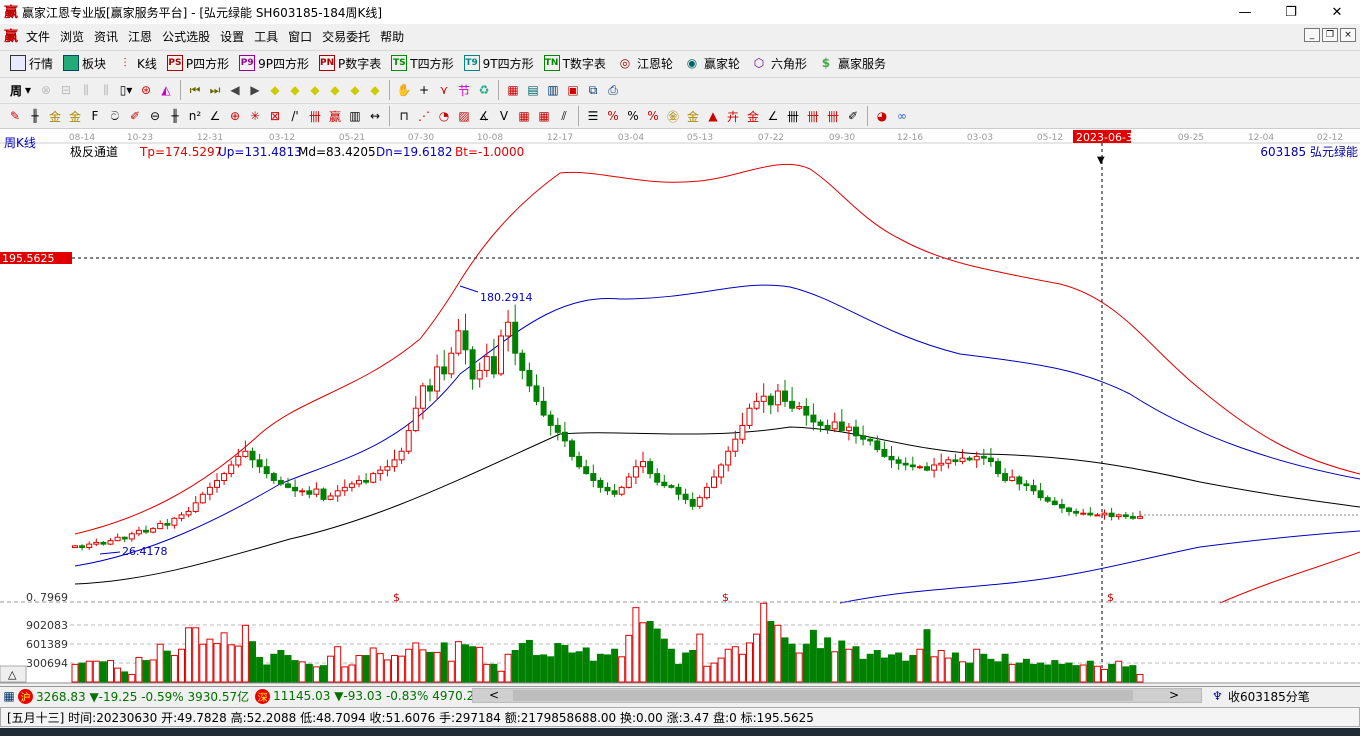  I want to click on calendar-icon: ▦, so click(513, 90).